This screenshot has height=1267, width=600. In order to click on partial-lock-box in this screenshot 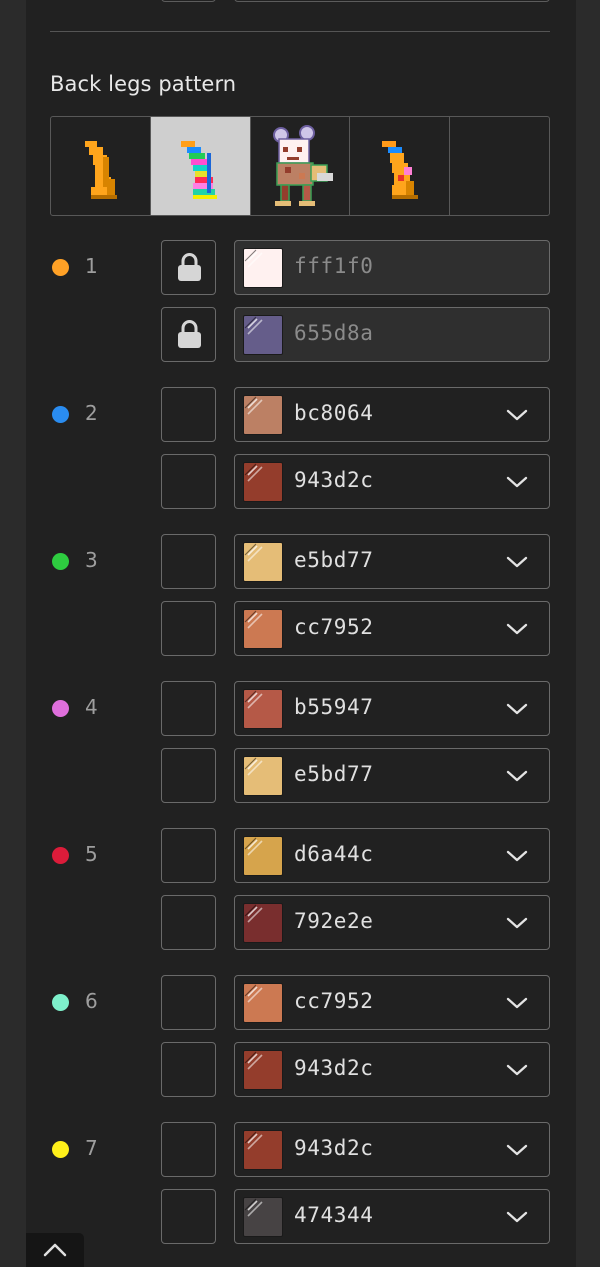, I will do `click(188, 1)`.